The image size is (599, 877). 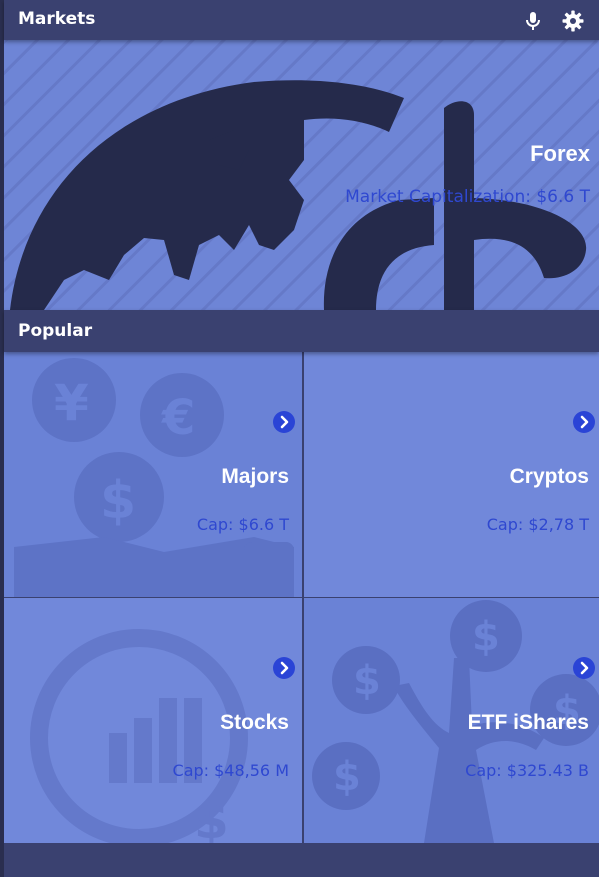 I want to click on tile-cap: Cap: $6.6 T, so click(x=242, y=524).